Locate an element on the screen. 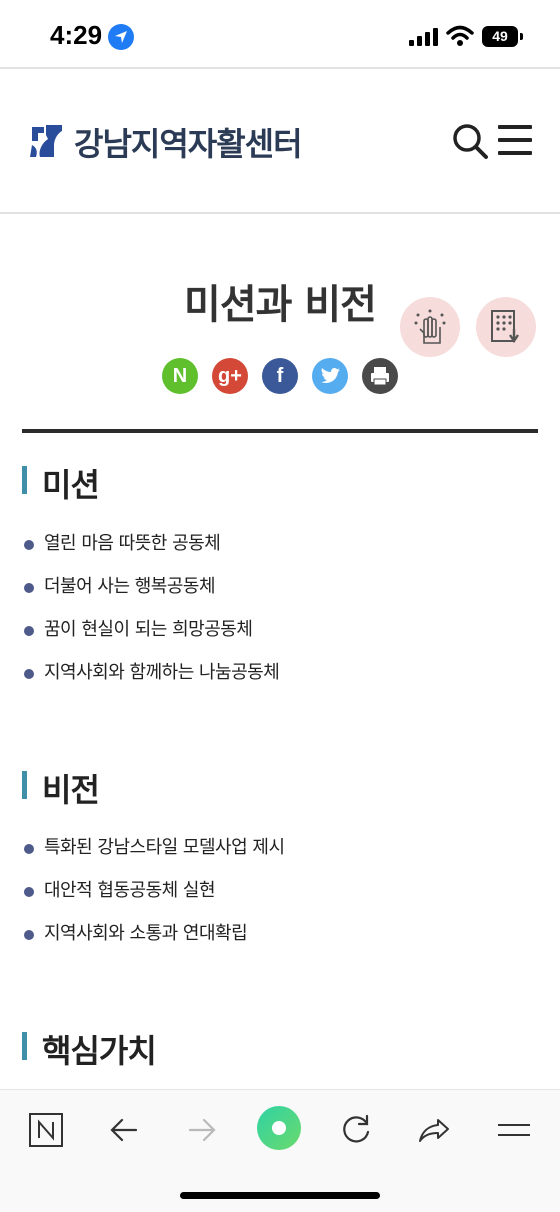 The image size is (560, 1212). twitter-share-button is located at coordinates (330, 376).